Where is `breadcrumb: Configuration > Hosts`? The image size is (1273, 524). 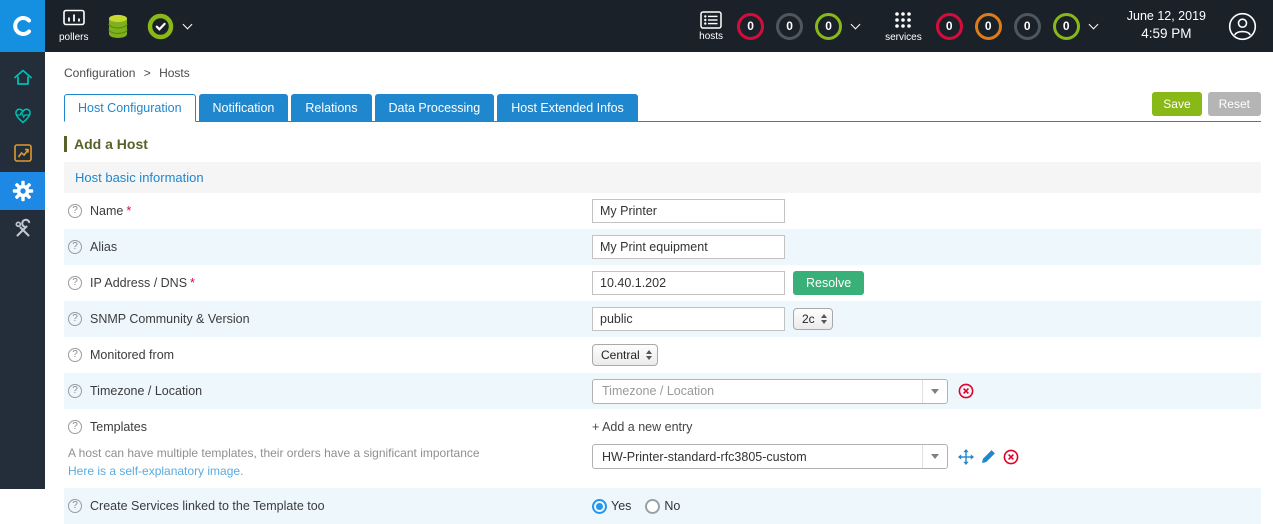 breadcrumb: Configuration > Hosts is located at coordinates (668, 73).